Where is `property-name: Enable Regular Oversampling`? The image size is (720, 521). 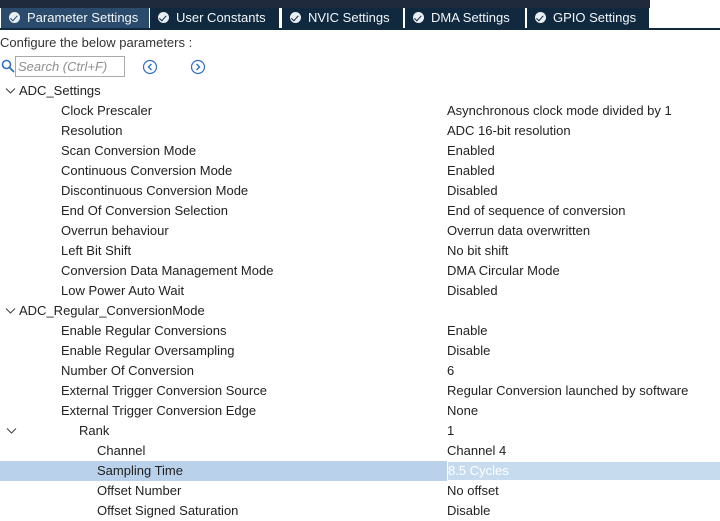 property-name: Enable Regular Oversampling is located at coordinates (148, 350).